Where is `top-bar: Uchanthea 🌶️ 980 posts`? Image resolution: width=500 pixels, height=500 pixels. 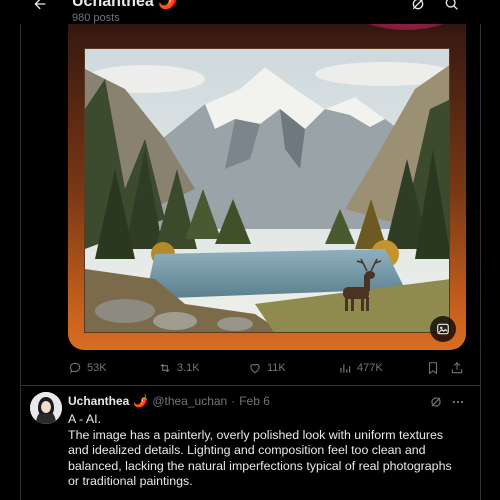 top-bar: Uchanthea 🌶️ 980 posts is located at coordinates (250, 12).